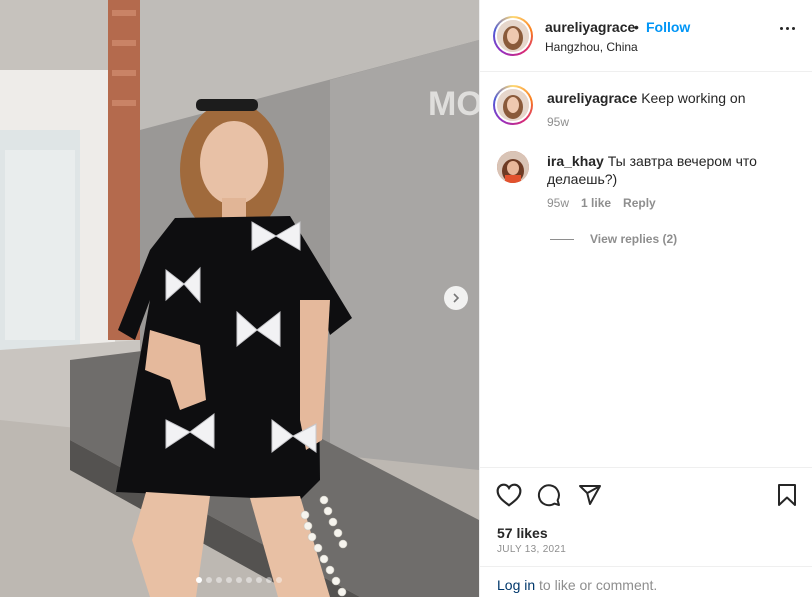 This screenshot has width=812, height=597. I want to click on more-options-icon, so click(787, 28).